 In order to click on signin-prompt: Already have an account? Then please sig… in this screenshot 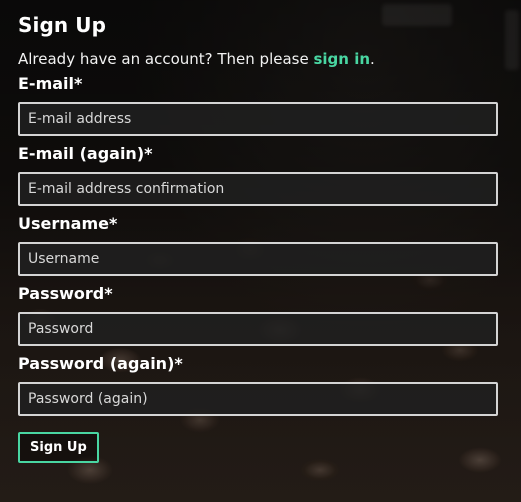, I will do `click(258, 59)`.